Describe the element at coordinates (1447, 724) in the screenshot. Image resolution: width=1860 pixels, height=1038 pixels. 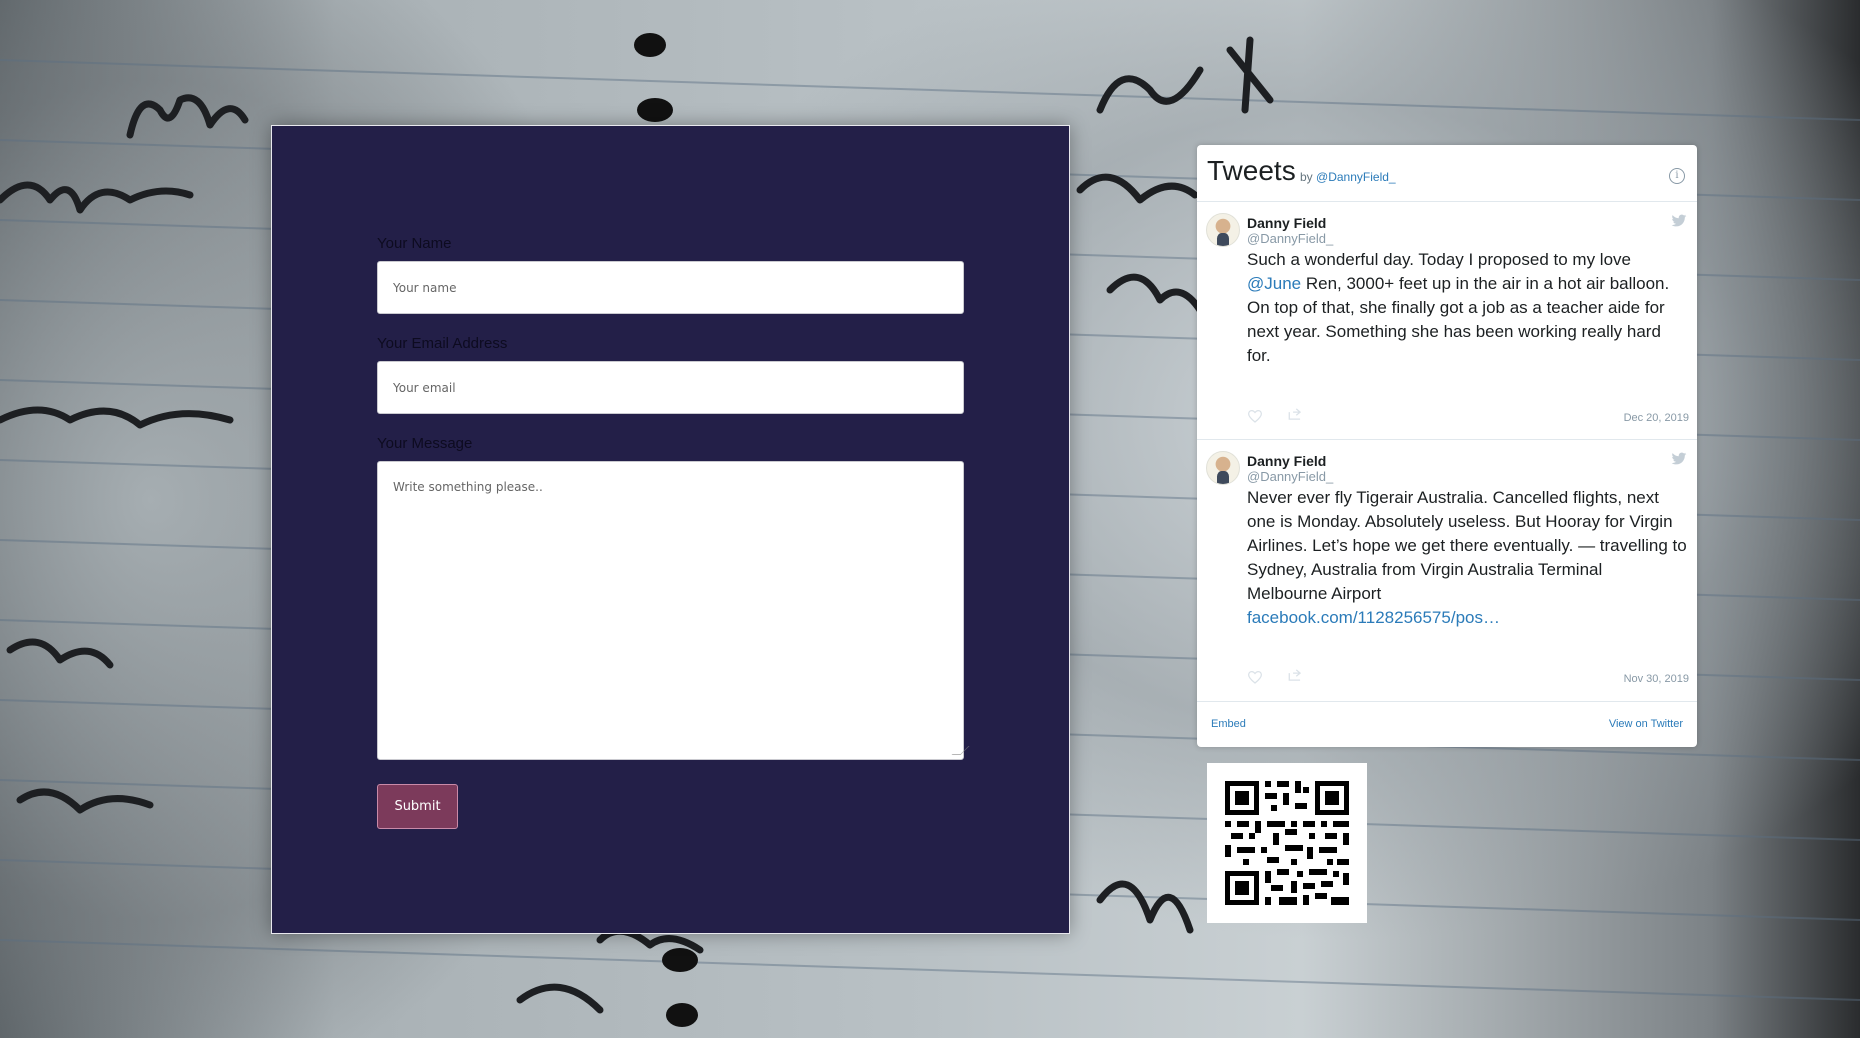
I see `widget-footer: Embed View on Twitter` at that location.